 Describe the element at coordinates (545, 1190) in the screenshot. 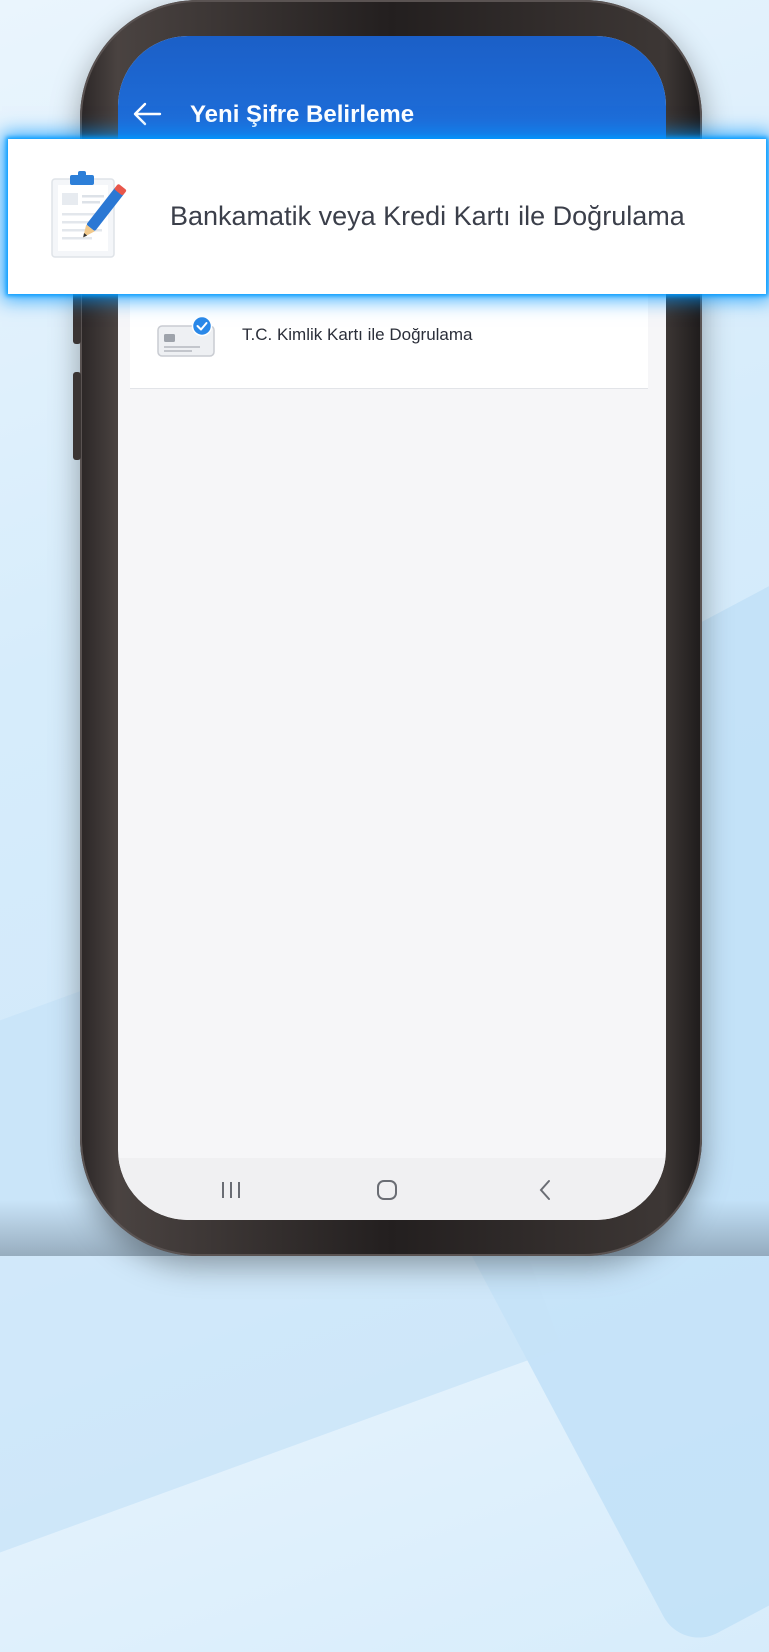

I see `back-chevron-icon` at that location.